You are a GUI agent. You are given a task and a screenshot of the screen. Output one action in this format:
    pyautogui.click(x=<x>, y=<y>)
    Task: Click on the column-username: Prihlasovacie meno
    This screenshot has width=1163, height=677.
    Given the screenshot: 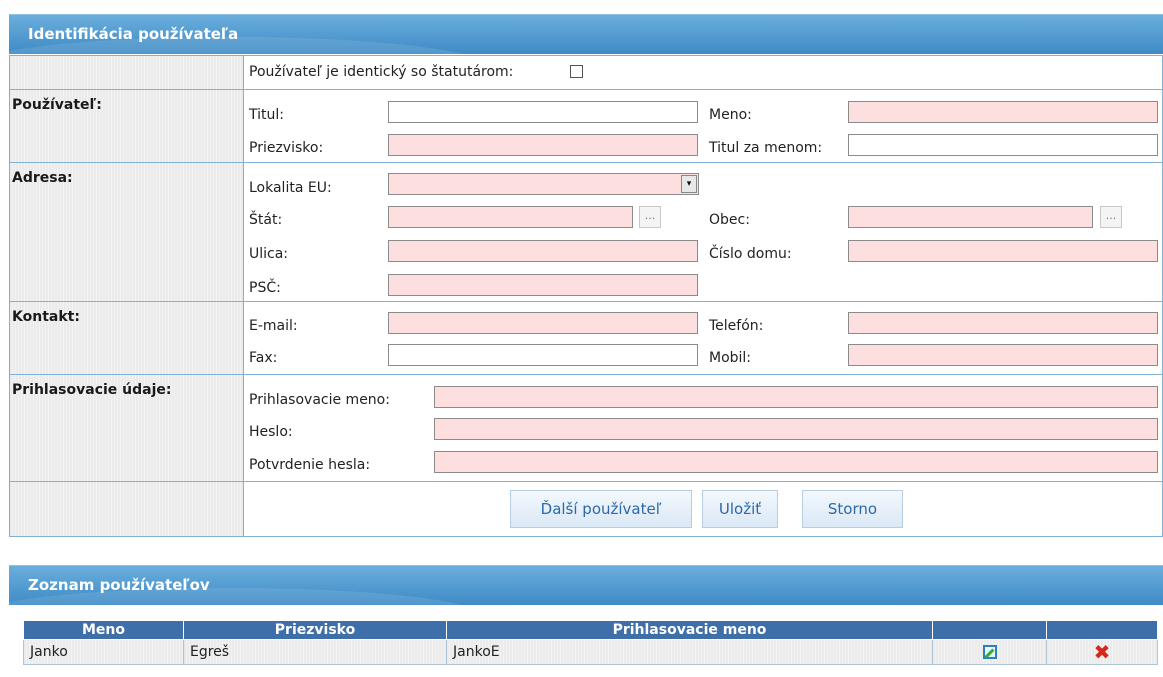 What is the action you would take?
    pyautogui.click(x=689, y=630)
    